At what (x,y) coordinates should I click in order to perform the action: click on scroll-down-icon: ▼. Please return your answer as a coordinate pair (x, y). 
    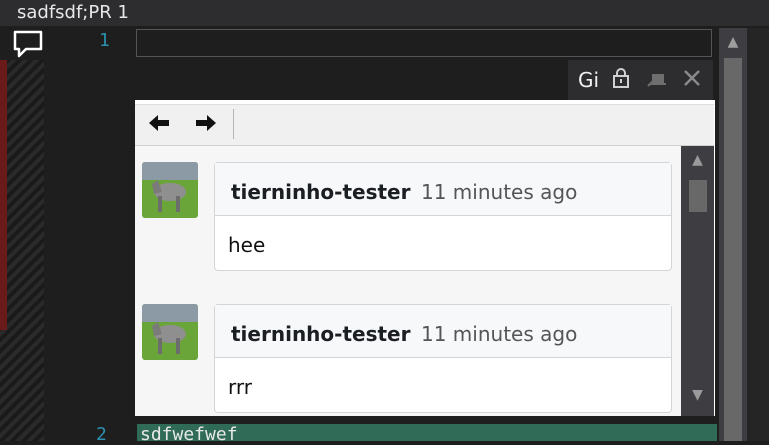
    Looking at the image, I should click on (697, 395).